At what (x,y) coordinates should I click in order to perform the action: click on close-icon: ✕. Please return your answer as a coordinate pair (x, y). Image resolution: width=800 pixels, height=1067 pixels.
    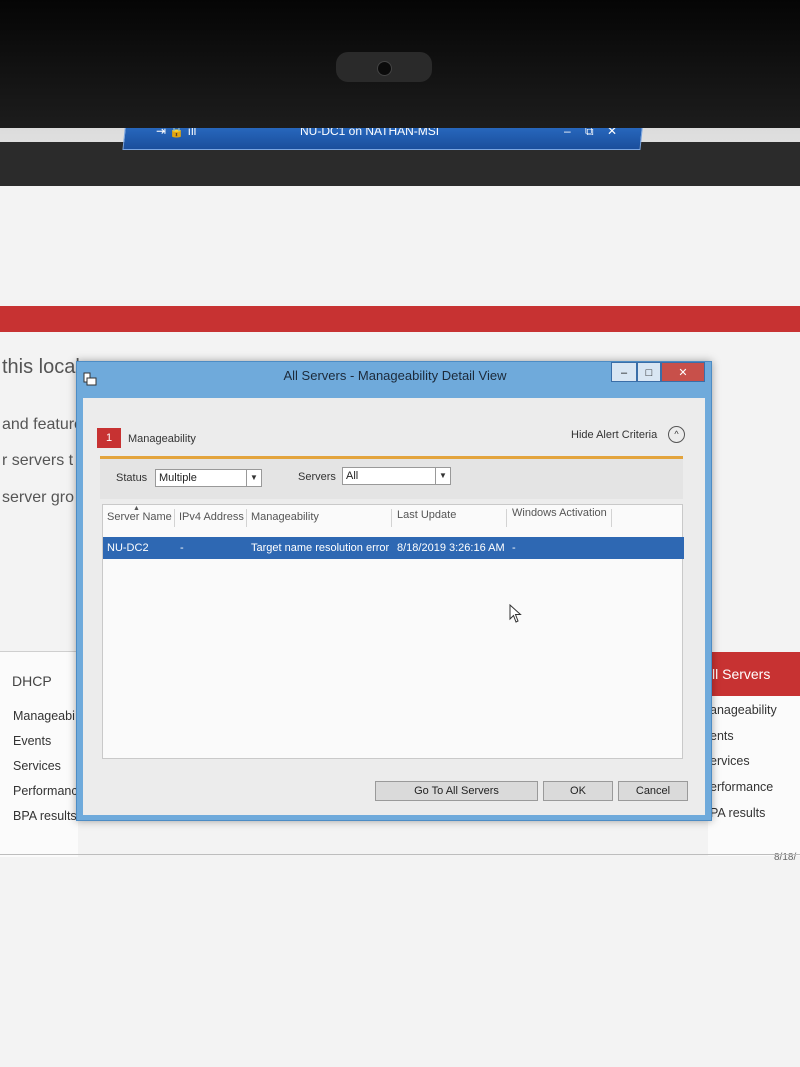
    Looking at the image, I should click on (683, 372).